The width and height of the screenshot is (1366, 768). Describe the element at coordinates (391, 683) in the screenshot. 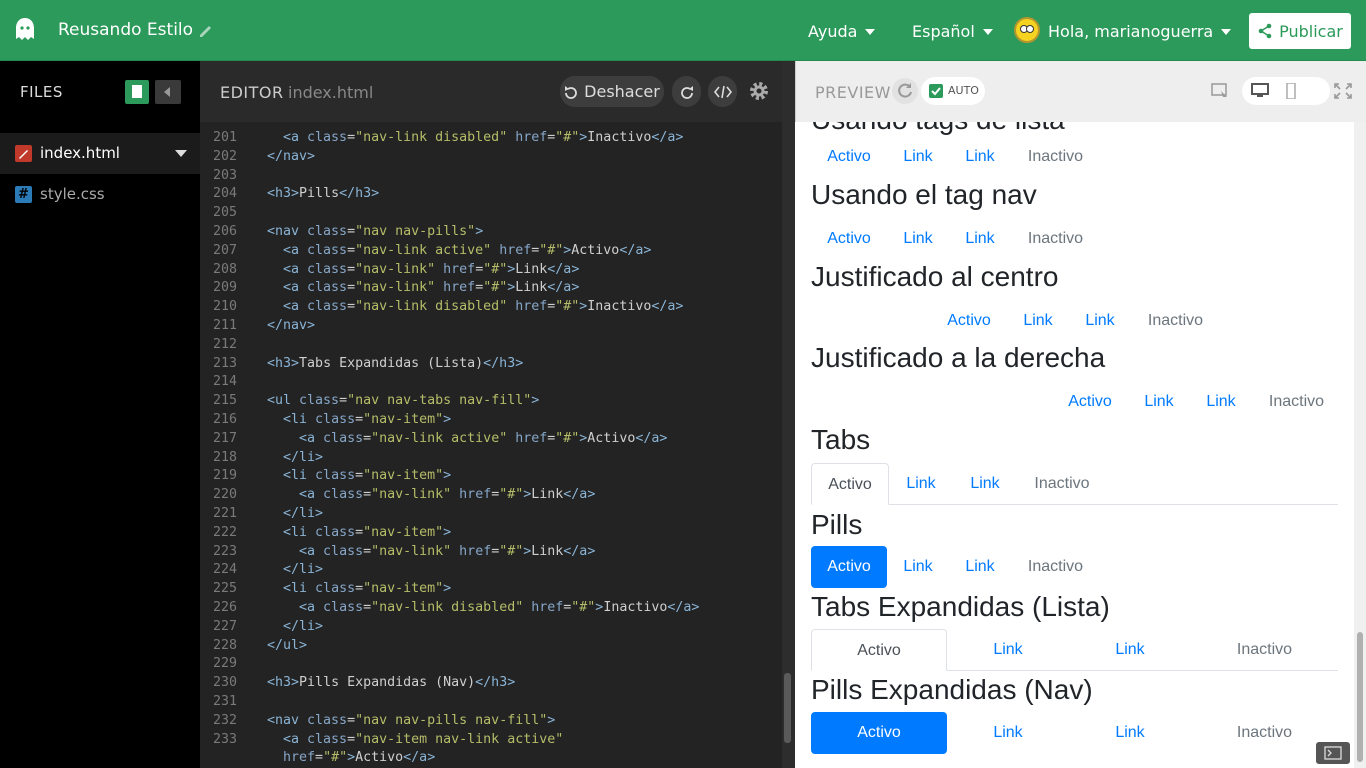

I see `line-source: <h3>Pills Expandidas (Nav)</h3>` at that location.